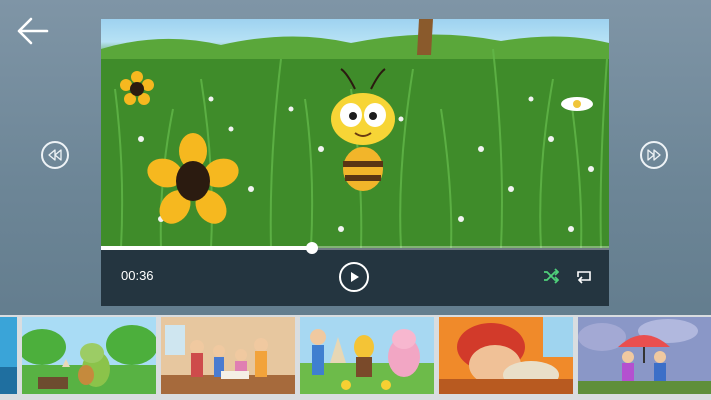 This screenshot has height=400, width=711. What do you see at coordinates (137, 275) in the screenshot?
I see `current-time: 00:36` at bounding box center [137, 275].